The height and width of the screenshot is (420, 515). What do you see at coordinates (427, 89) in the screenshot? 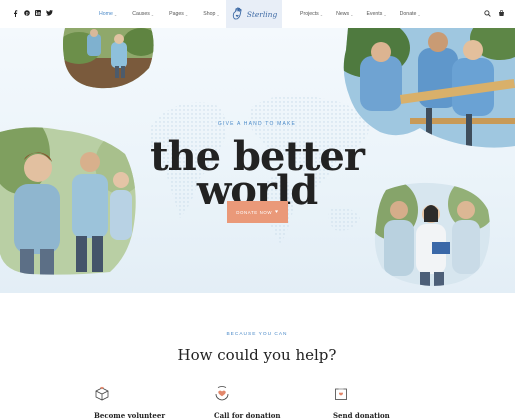
I see `volunteers-building-photo` at bounding box center [427, 89].